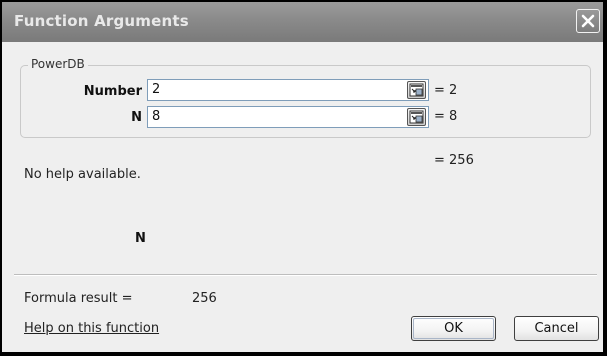 The height and width of the screenshot is (356, 607). I want to click on ok-button-focus-ring, so click(453, 328).